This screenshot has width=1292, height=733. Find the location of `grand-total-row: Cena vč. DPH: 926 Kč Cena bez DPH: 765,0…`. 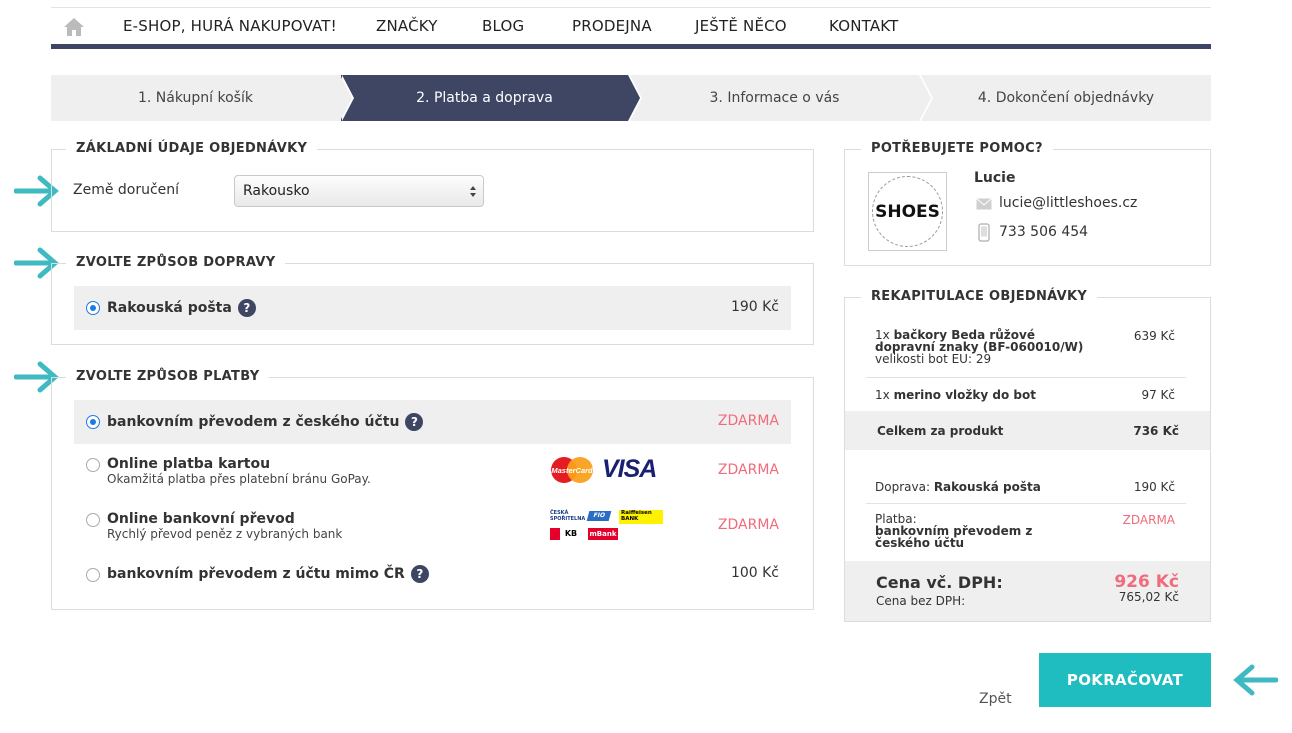

grand-total-row: Cena vč. DPH: 926 Kč Cena bez DPH: 765,0… is located at coordinates (1027, 591).